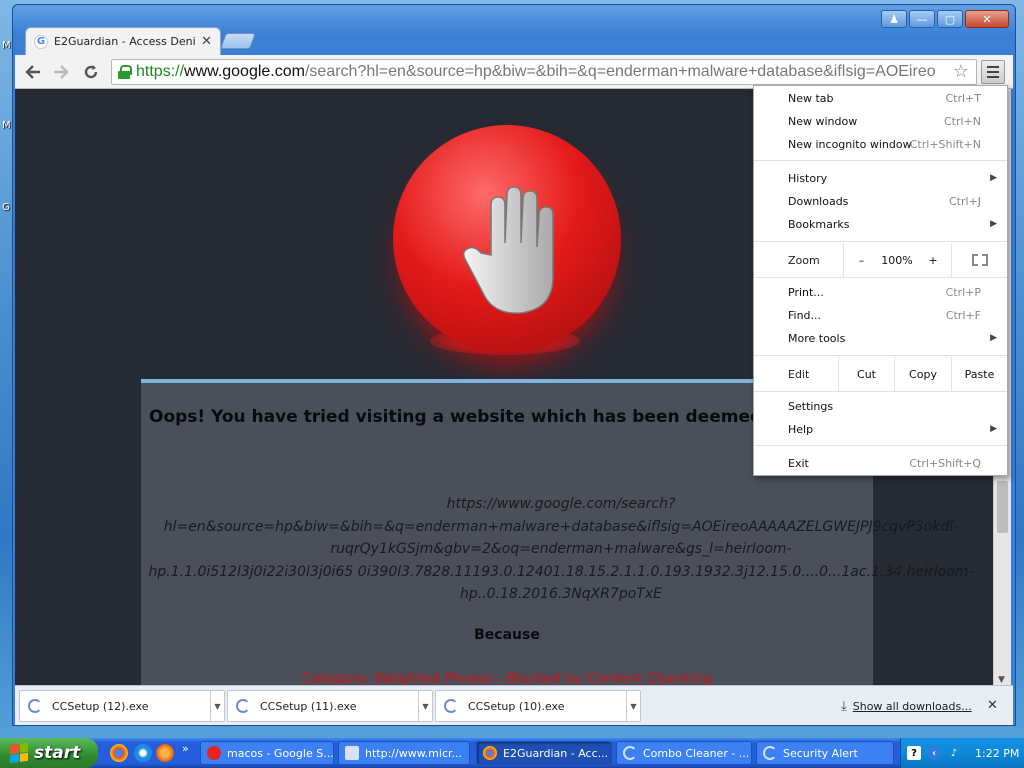 Image resolution: width=1024 pixels, height=768 pixels. I want to click on maximize-button: ▢, so click(950, 19).